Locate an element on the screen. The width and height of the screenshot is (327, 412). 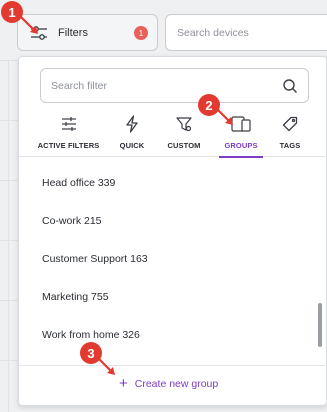
create-new-group-label: Create new group is located at coordinates (176, 384).